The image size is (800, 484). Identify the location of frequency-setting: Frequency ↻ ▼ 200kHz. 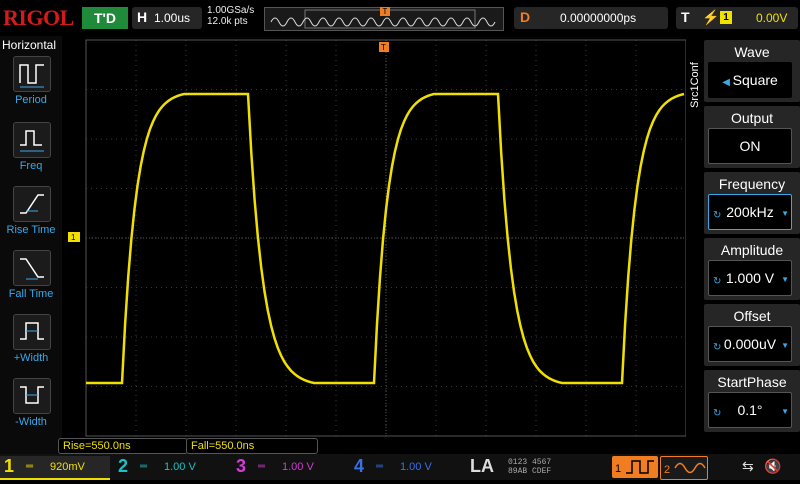
(752, 203).